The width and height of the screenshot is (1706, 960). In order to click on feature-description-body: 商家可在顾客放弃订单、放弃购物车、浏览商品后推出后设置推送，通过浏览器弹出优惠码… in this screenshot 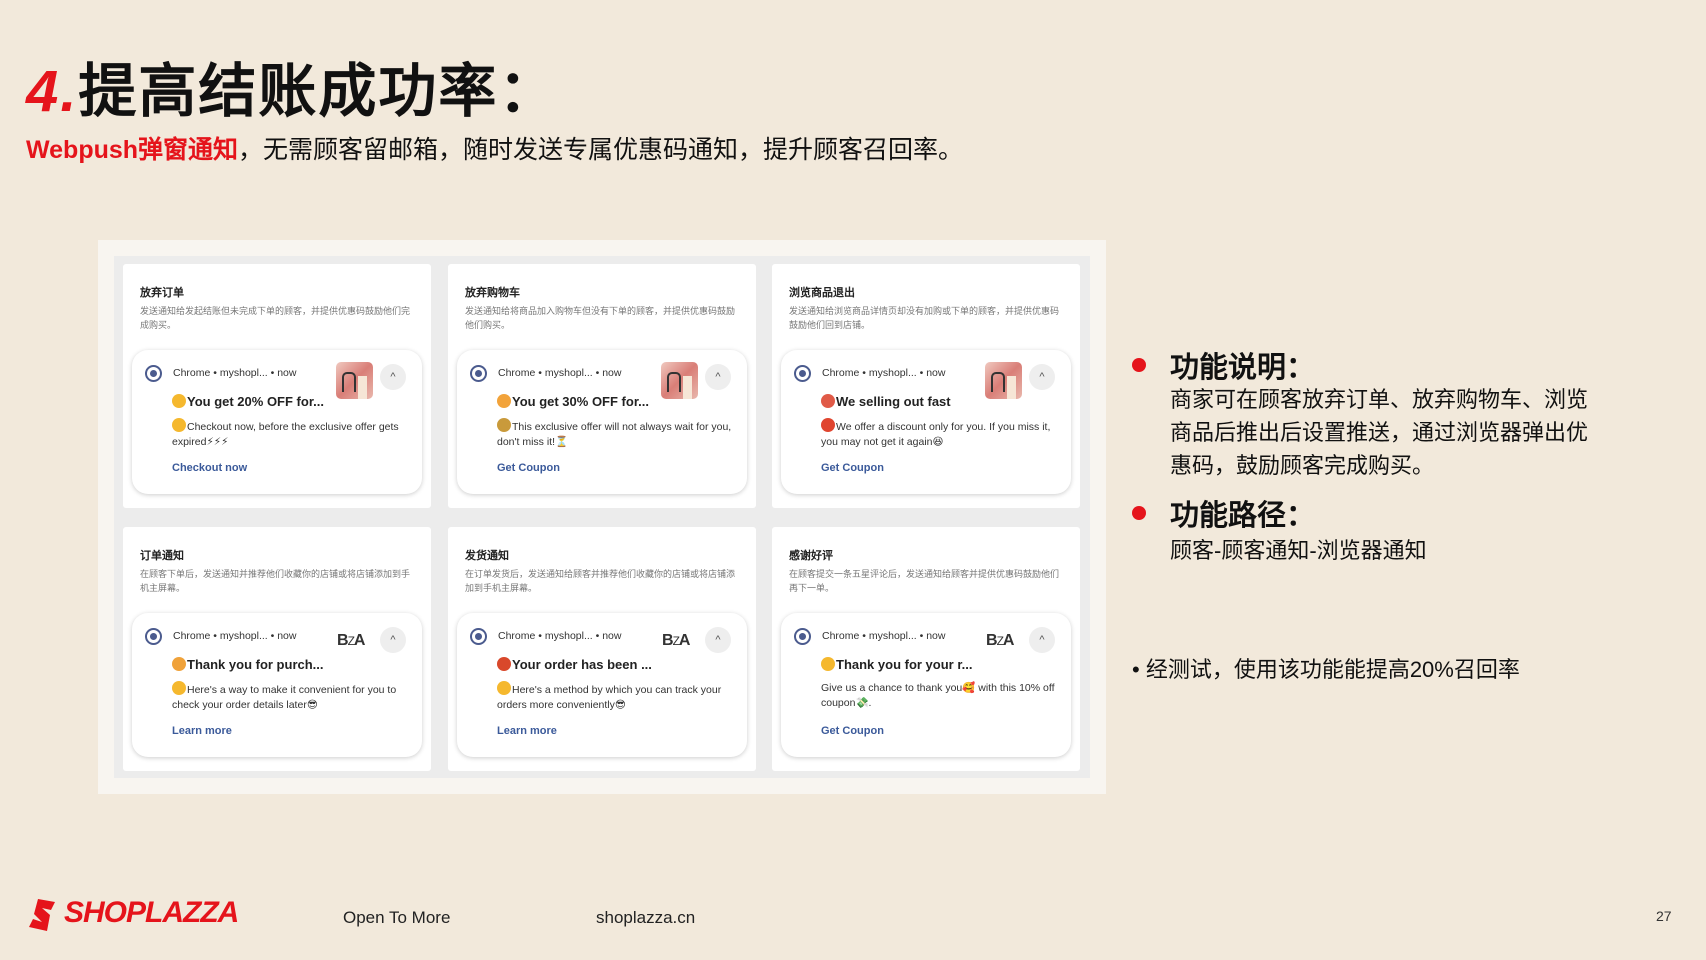, I will do `click(1379, 432)`.